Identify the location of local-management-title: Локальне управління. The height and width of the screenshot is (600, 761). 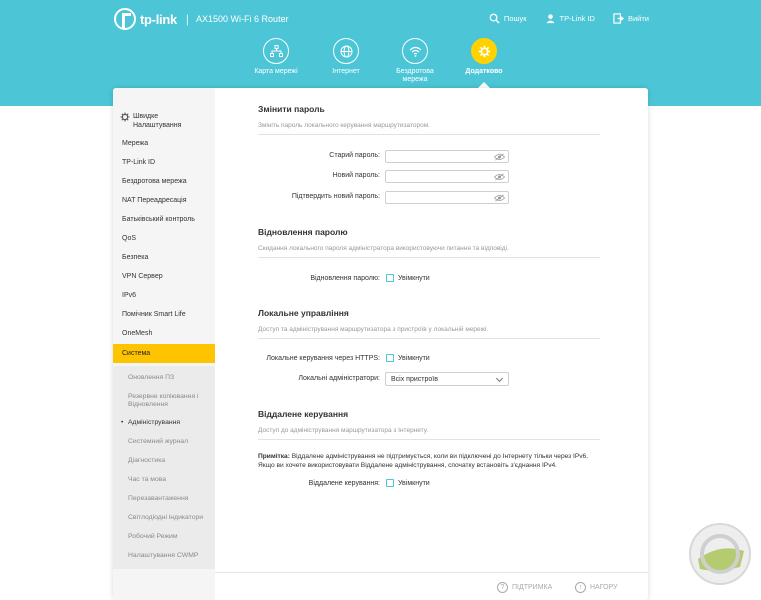
(303, 313).